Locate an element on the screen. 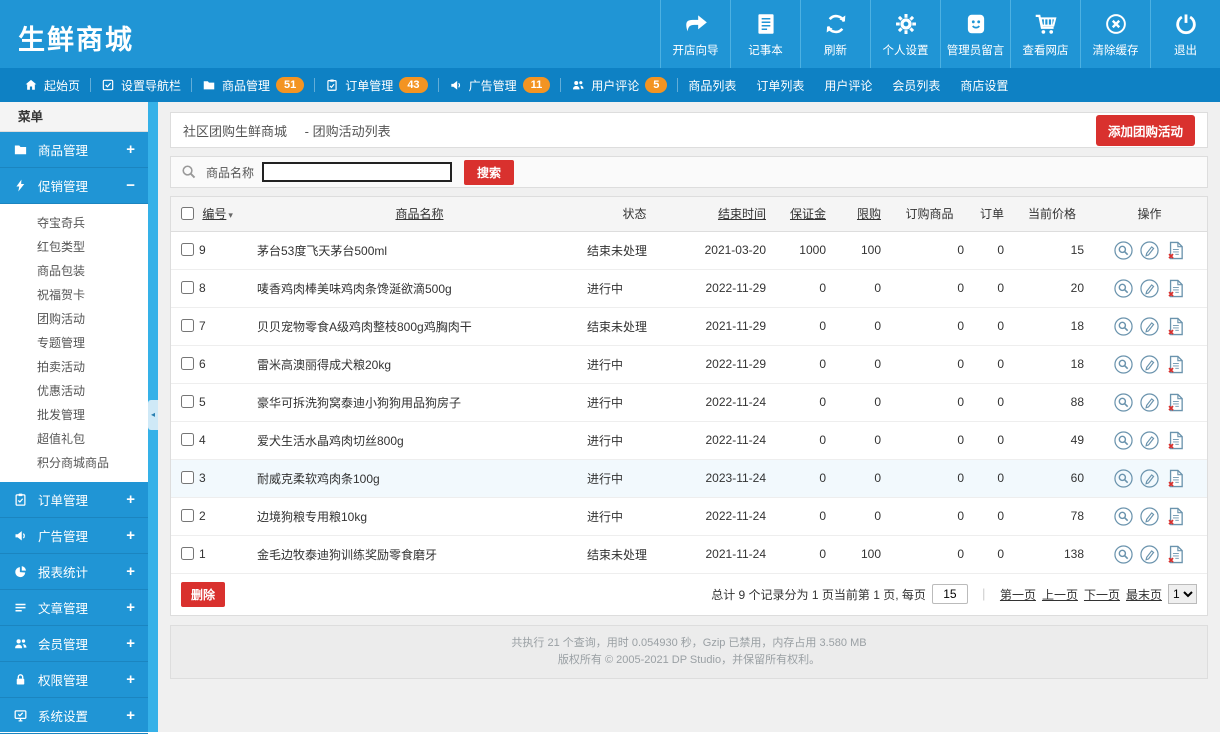 The image size is (1220, 734). nav-item-order-list: 订单列表 is located at coordinates (780, 85).